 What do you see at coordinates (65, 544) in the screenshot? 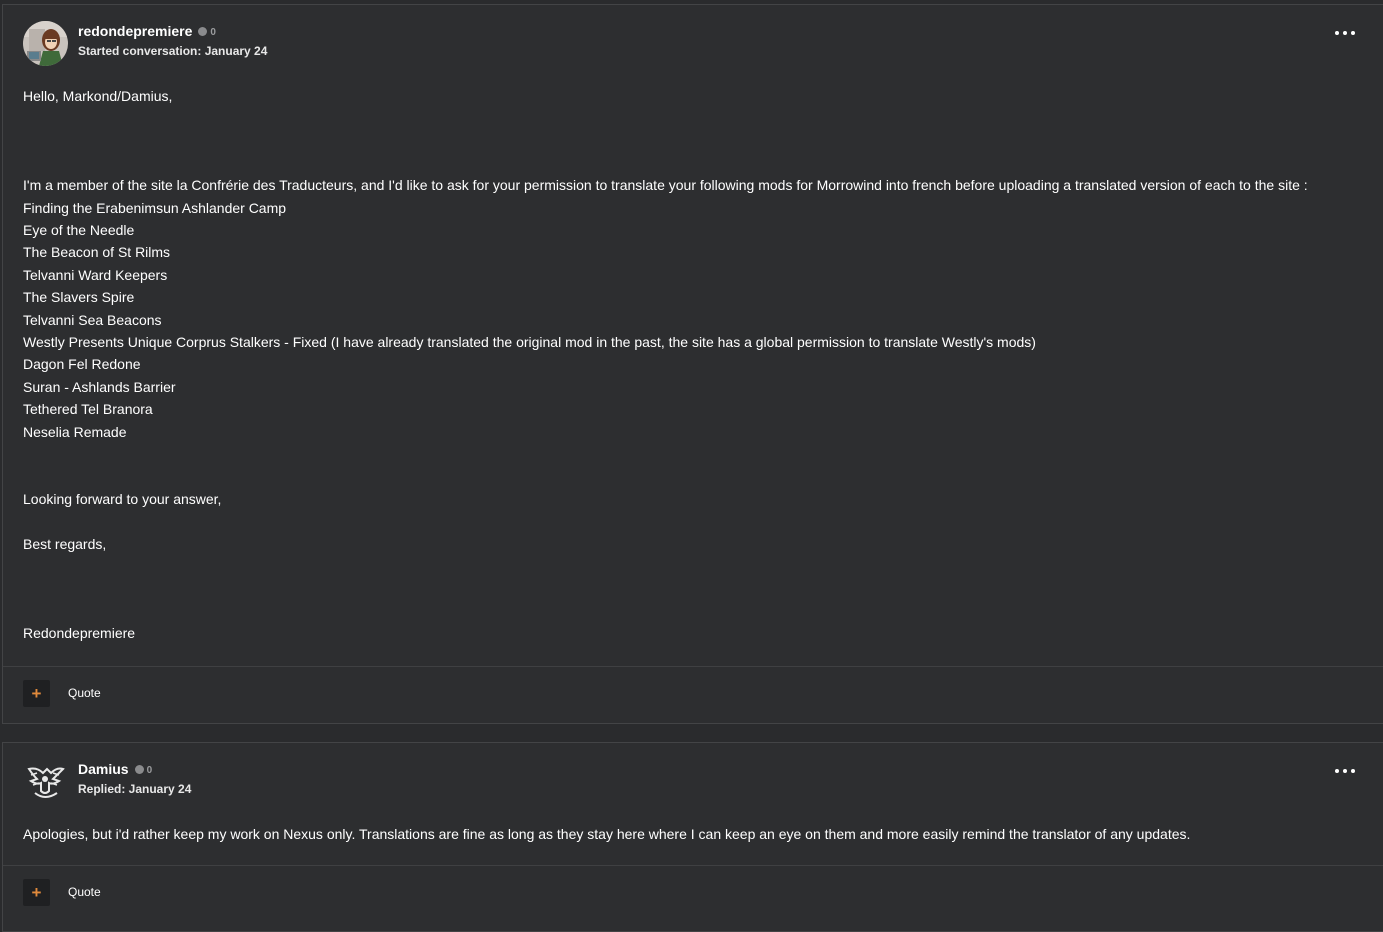
I see `message-line: Best regards,` at bounding box center [65, 544].